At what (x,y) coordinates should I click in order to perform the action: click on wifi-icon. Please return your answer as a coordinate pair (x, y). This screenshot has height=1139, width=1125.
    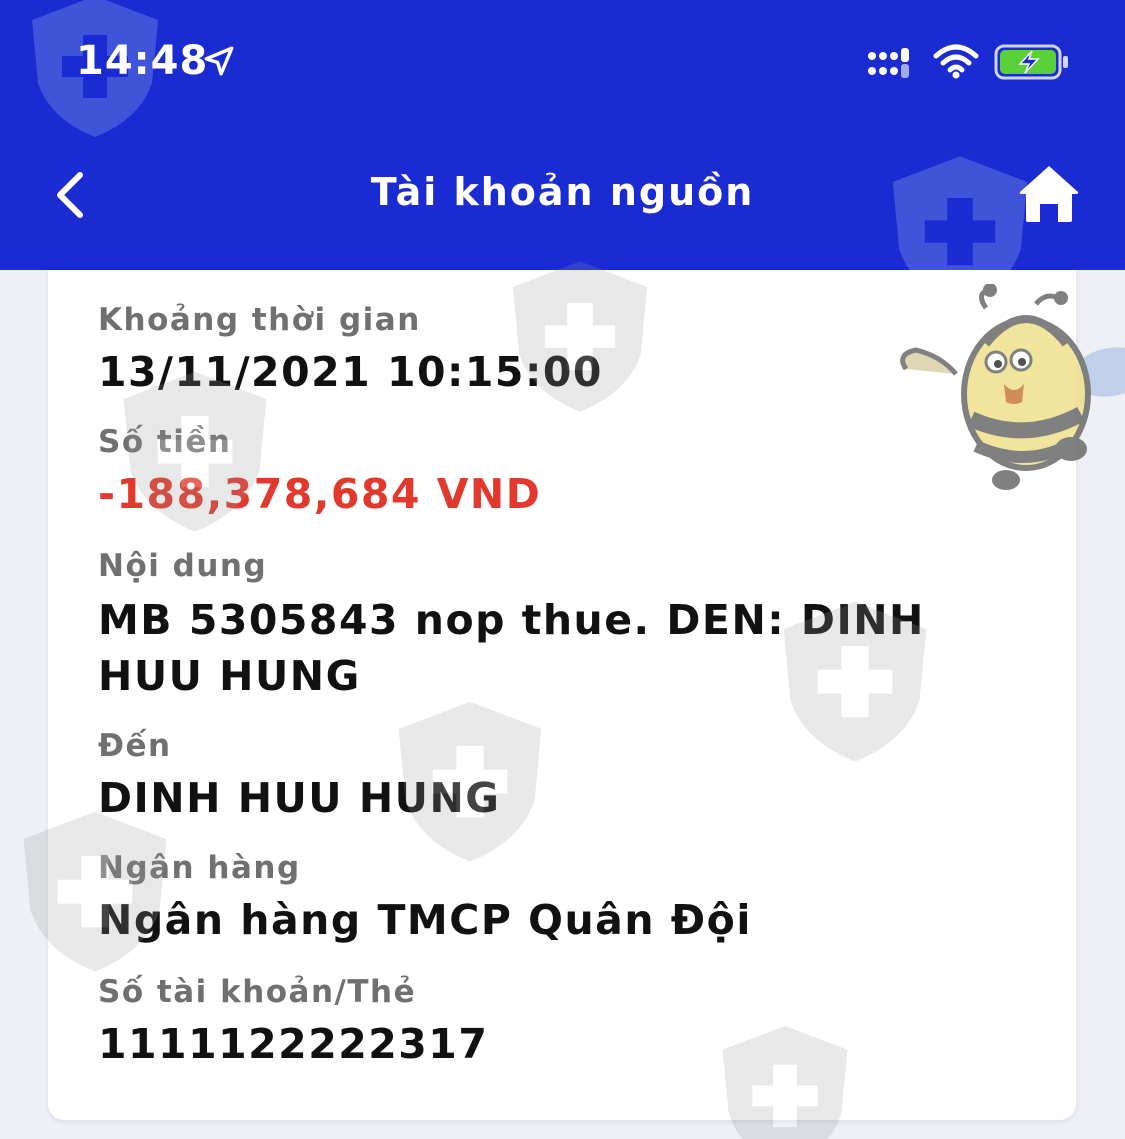
    Looking at the image, I should click on (956, 61).